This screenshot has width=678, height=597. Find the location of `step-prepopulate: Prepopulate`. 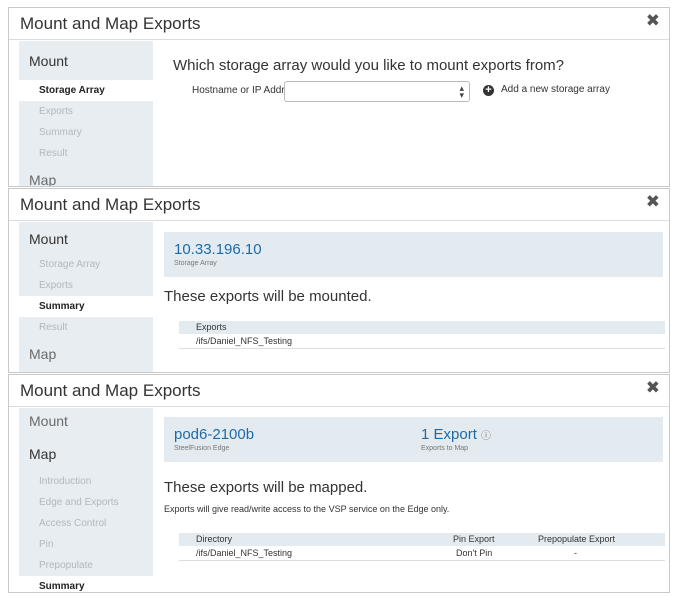

step-prepopulate: Prepopulate is located at coordinates (86, 565).